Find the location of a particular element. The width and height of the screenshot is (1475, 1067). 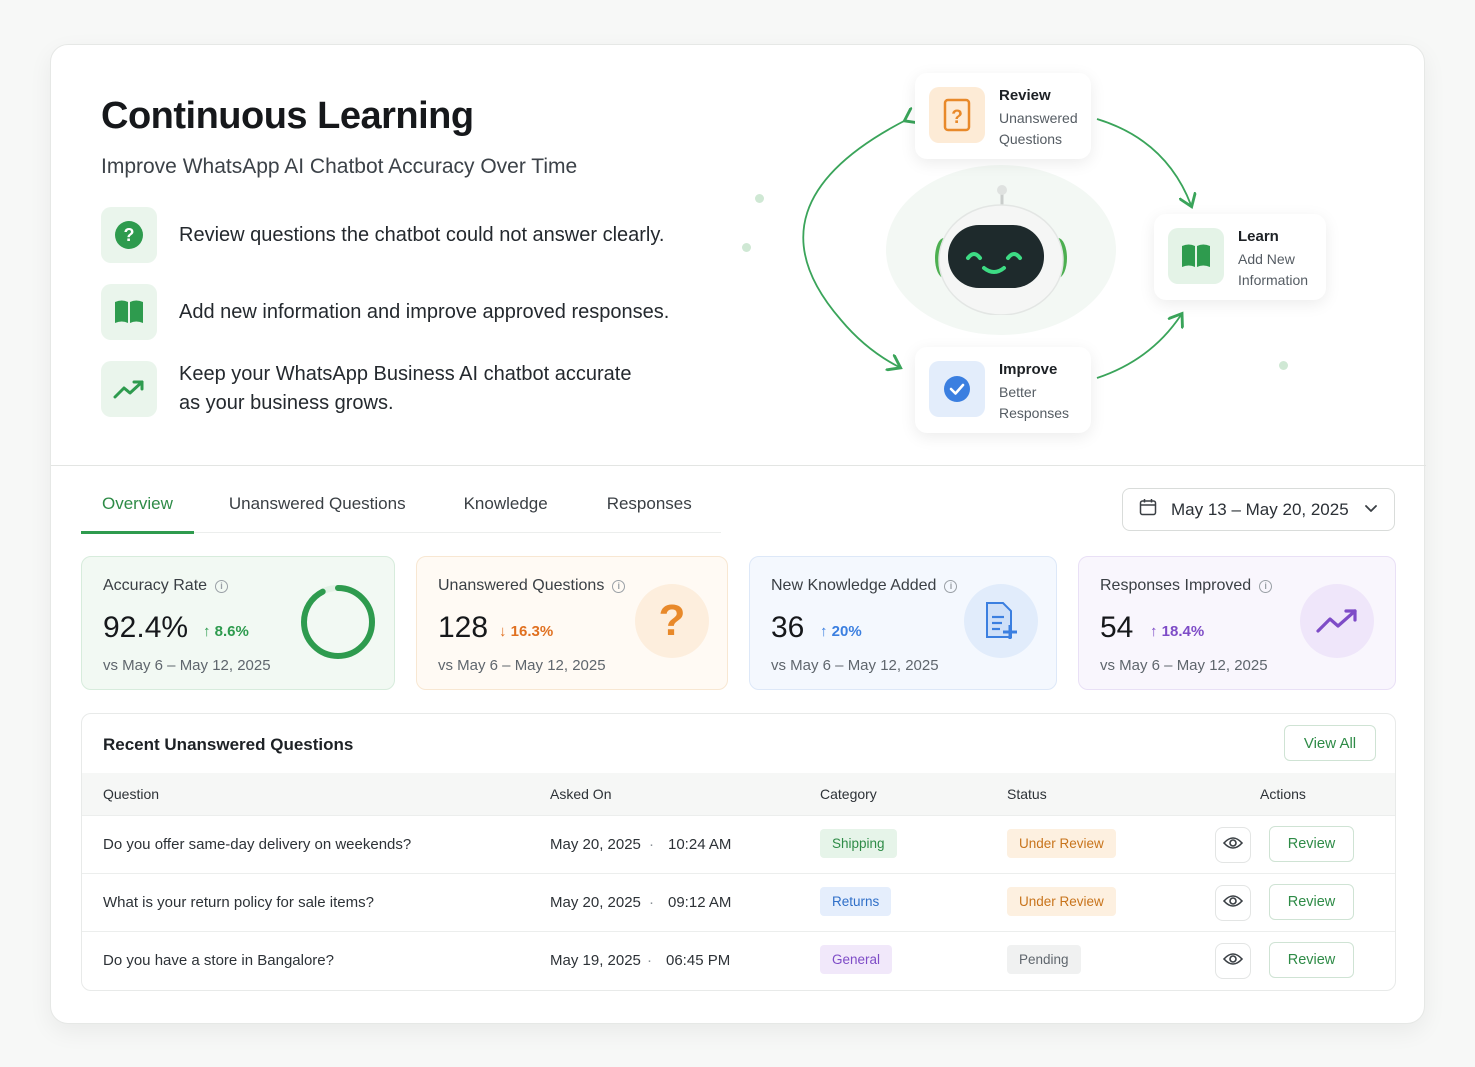

stat-value: 92.4% is located at coordinates (146, 627).